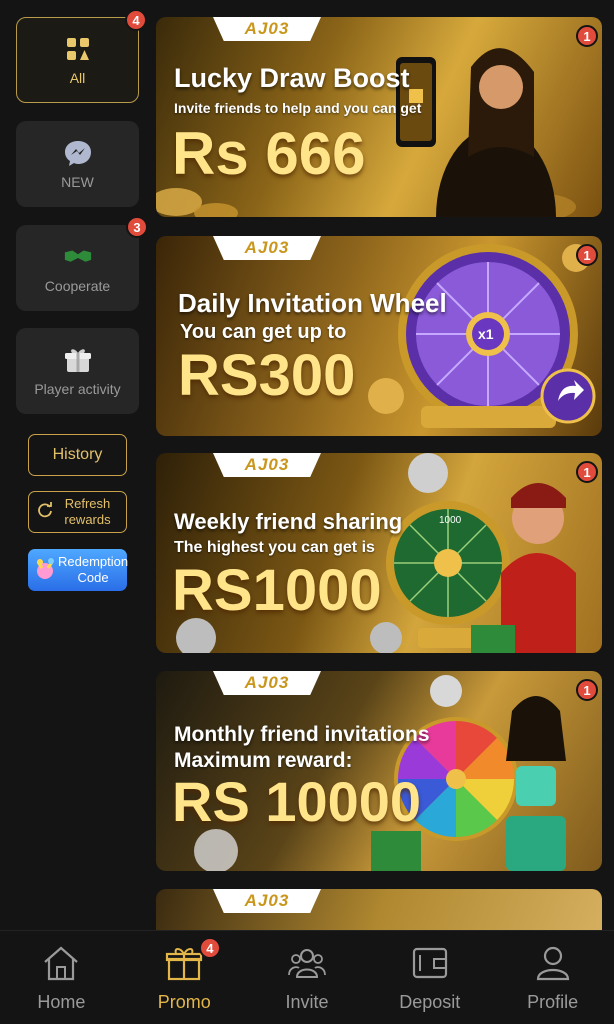 The height and width of the screenshot is (1024, 614). I want to click on category-player-activity: Player activity, so click(77, 371).